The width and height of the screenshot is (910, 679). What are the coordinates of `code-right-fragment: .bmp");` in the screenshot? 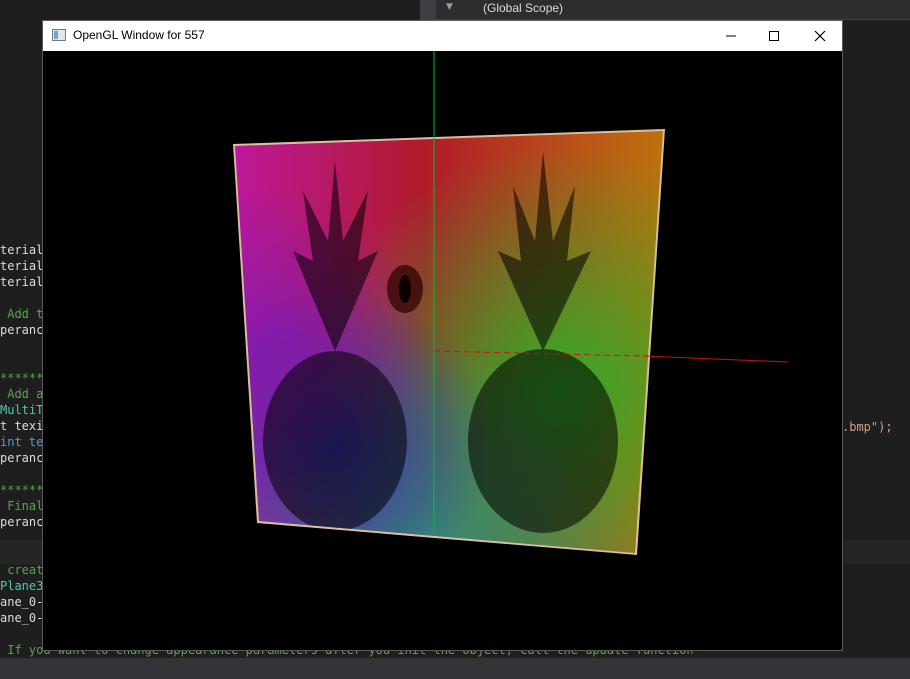 It's located at (867, 427).